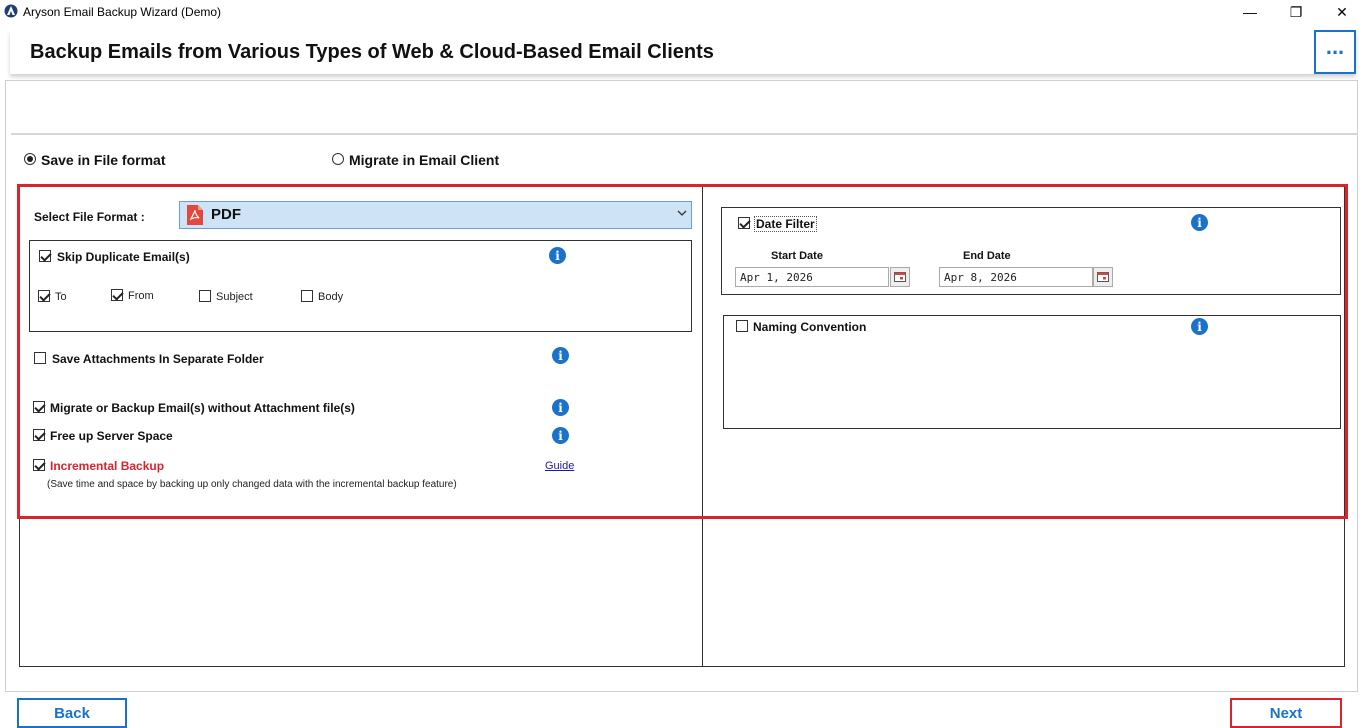 The height and width of the screenshot is (728, 1366). I want to click on minimize-button: —, so click(1250, 12).